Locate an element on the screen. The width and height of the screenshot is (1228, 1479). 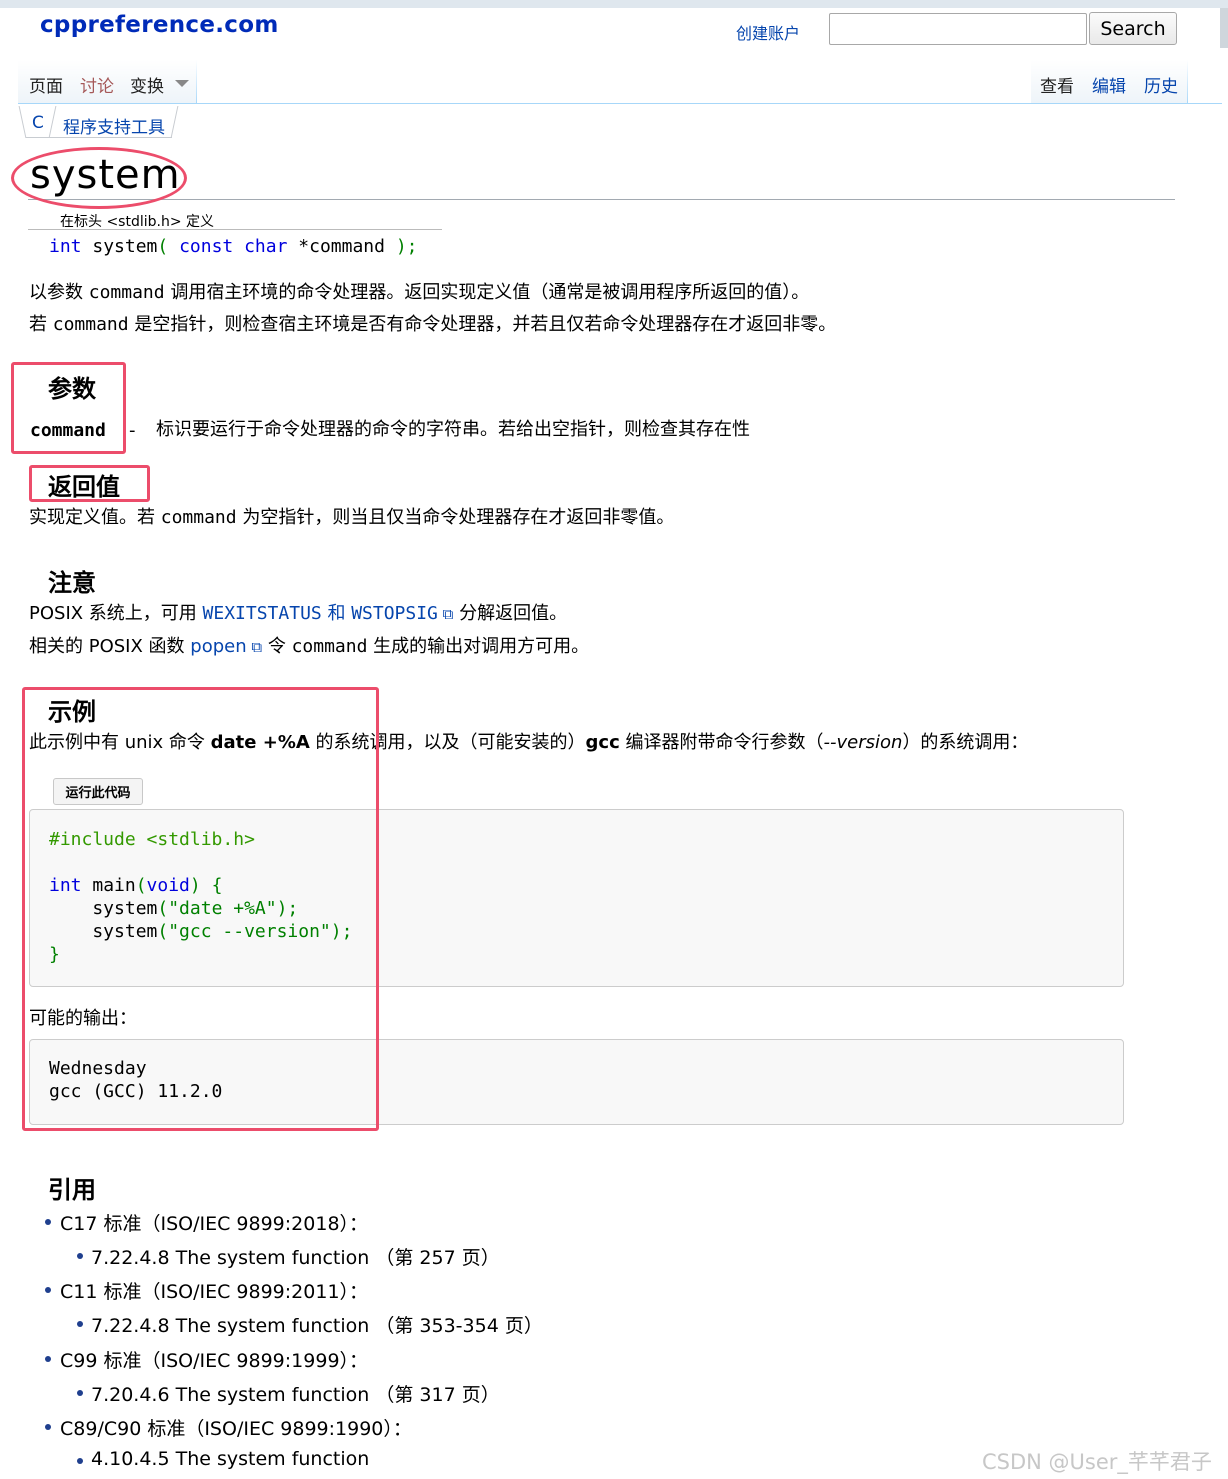
text: 以参数 is located at coordinates (59, 292).